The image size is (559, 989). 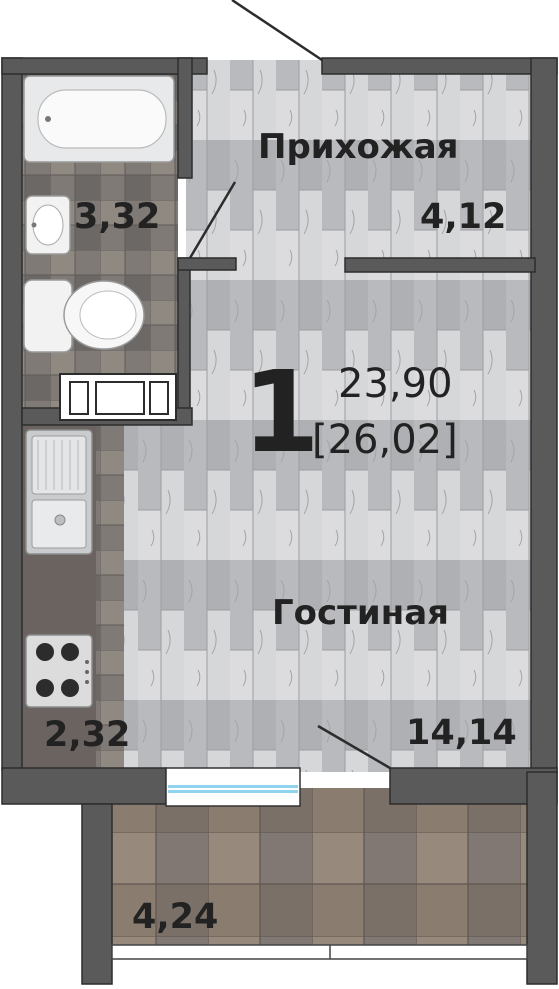 I want to click on bathroom-area: 3,32, so click(x=117, y=217).